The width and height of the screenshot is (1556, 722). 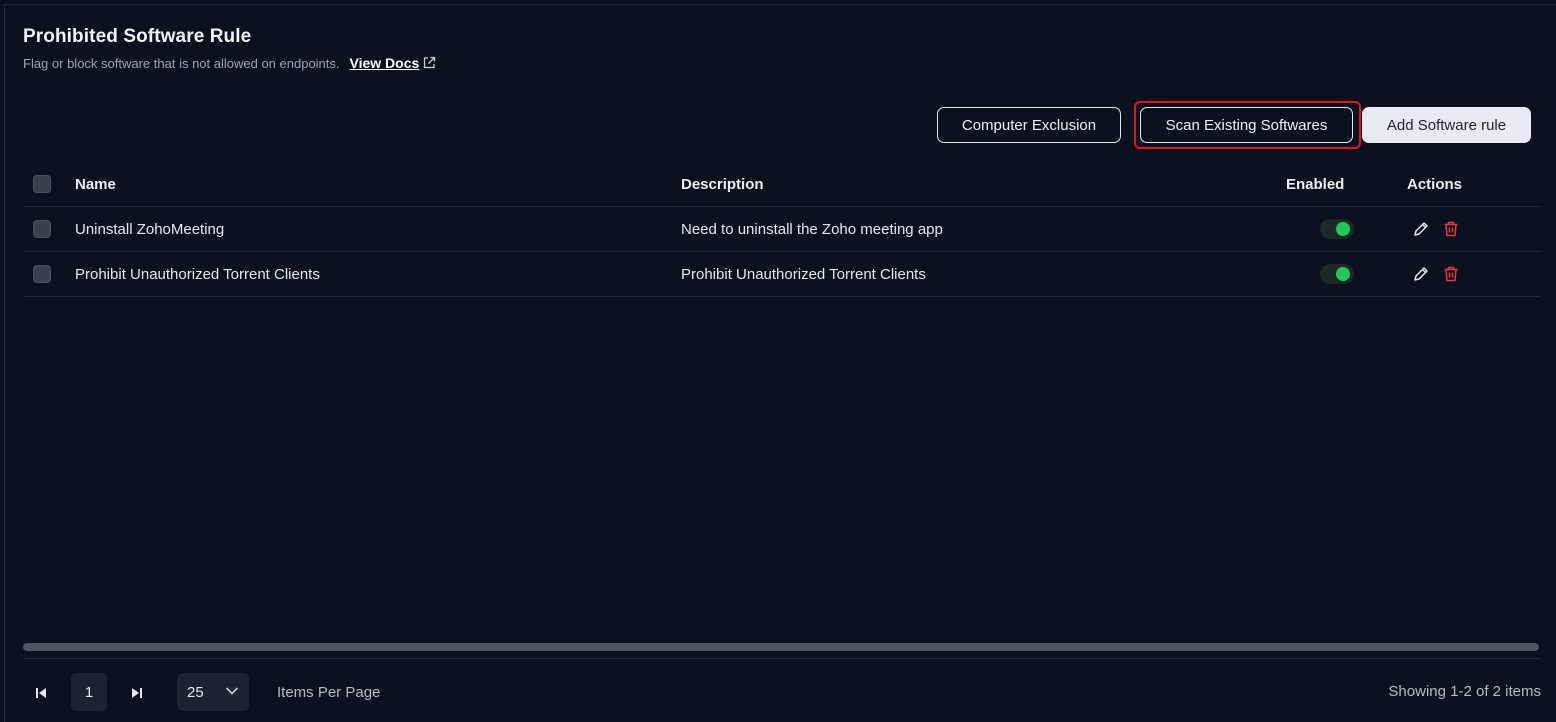 I want to click on page-title: Prohibited Software Rule, so click(x=137, y=36).